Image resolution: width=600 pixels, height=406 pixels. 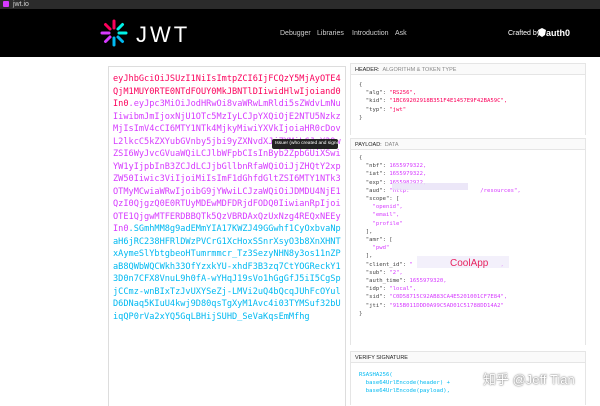 I want to click on logo-text: JWT, so click(x=163, y=35).